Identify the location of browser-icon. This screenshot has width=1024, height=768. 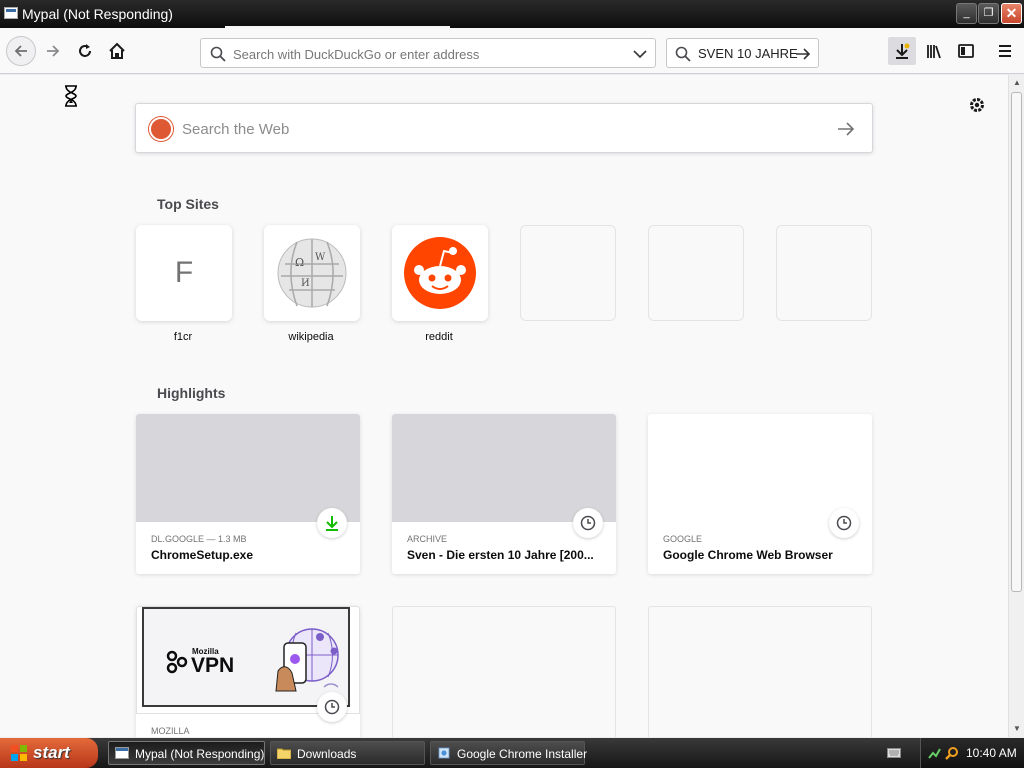
(122, 753).